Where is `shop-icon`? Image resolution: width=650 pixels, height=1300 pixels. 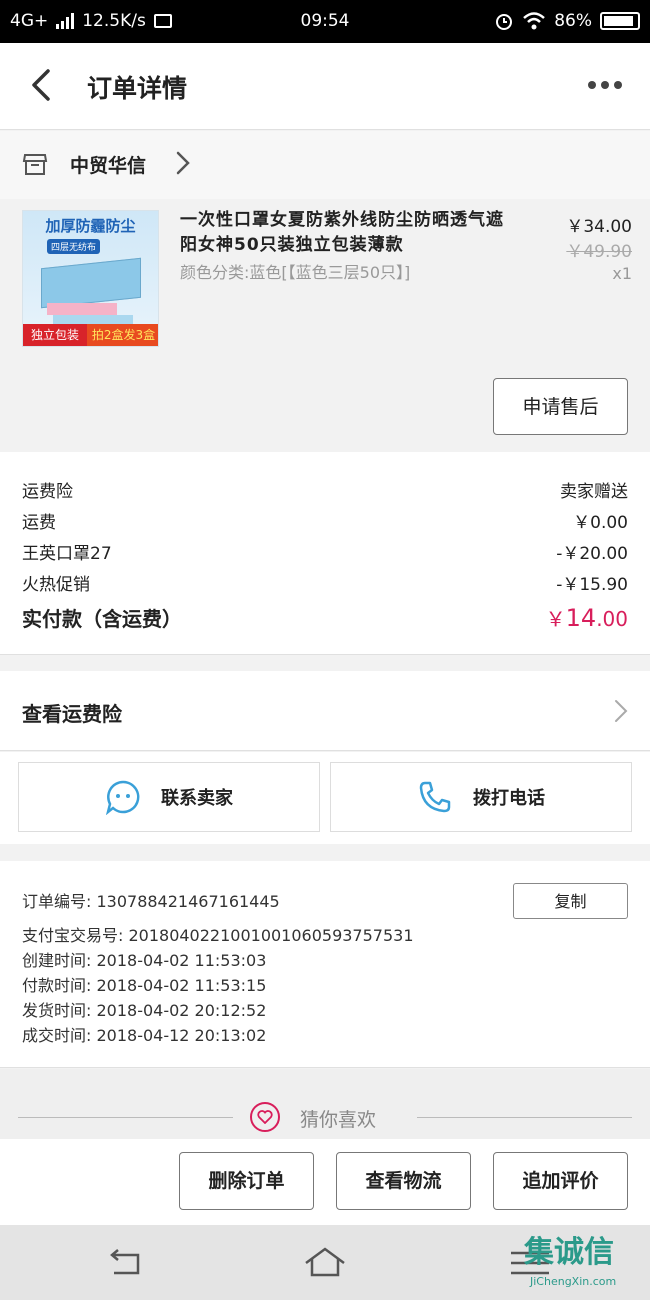 shop-icon is located at coordinates (35, 164).